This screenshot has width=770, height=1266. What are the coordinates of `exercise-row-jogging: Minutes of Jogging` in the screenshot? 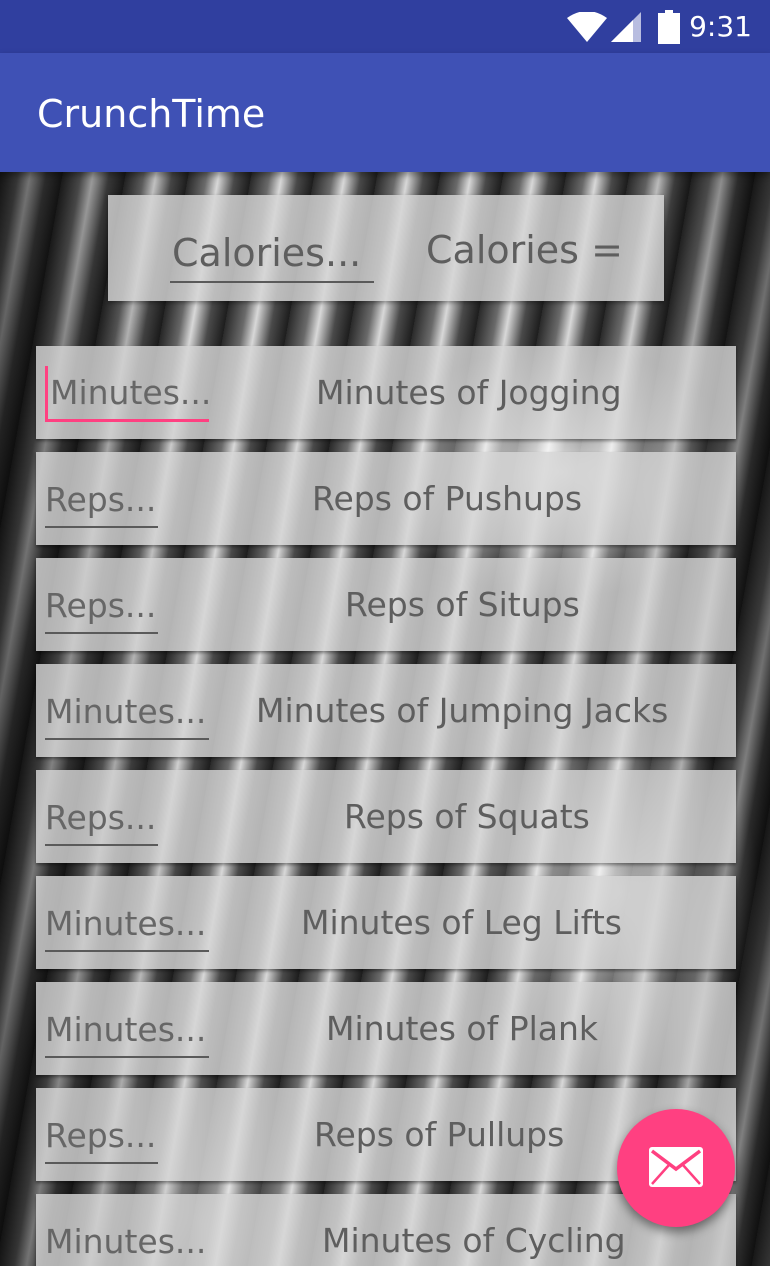 It's located at (386, 392).